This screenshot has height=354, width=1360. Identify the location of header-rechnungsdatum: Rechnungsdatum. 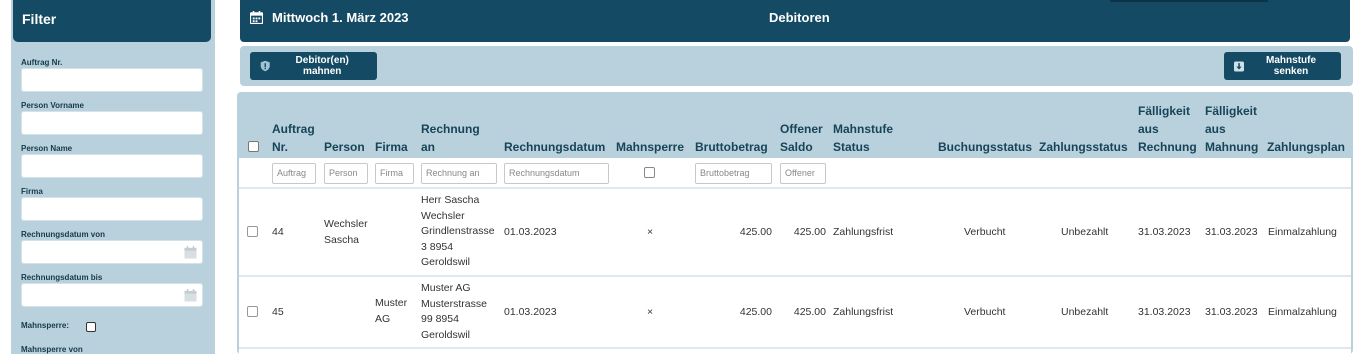
(554, 147).